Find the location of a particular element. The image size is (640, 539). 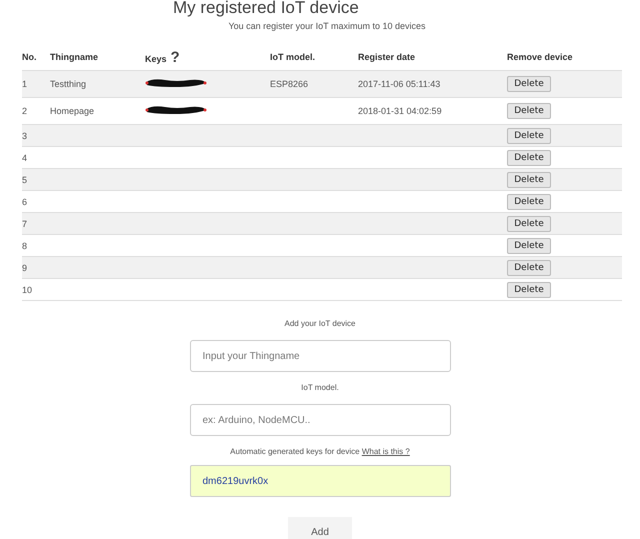

form-heading: Add your IoT device is located at coordinates (320, 323).